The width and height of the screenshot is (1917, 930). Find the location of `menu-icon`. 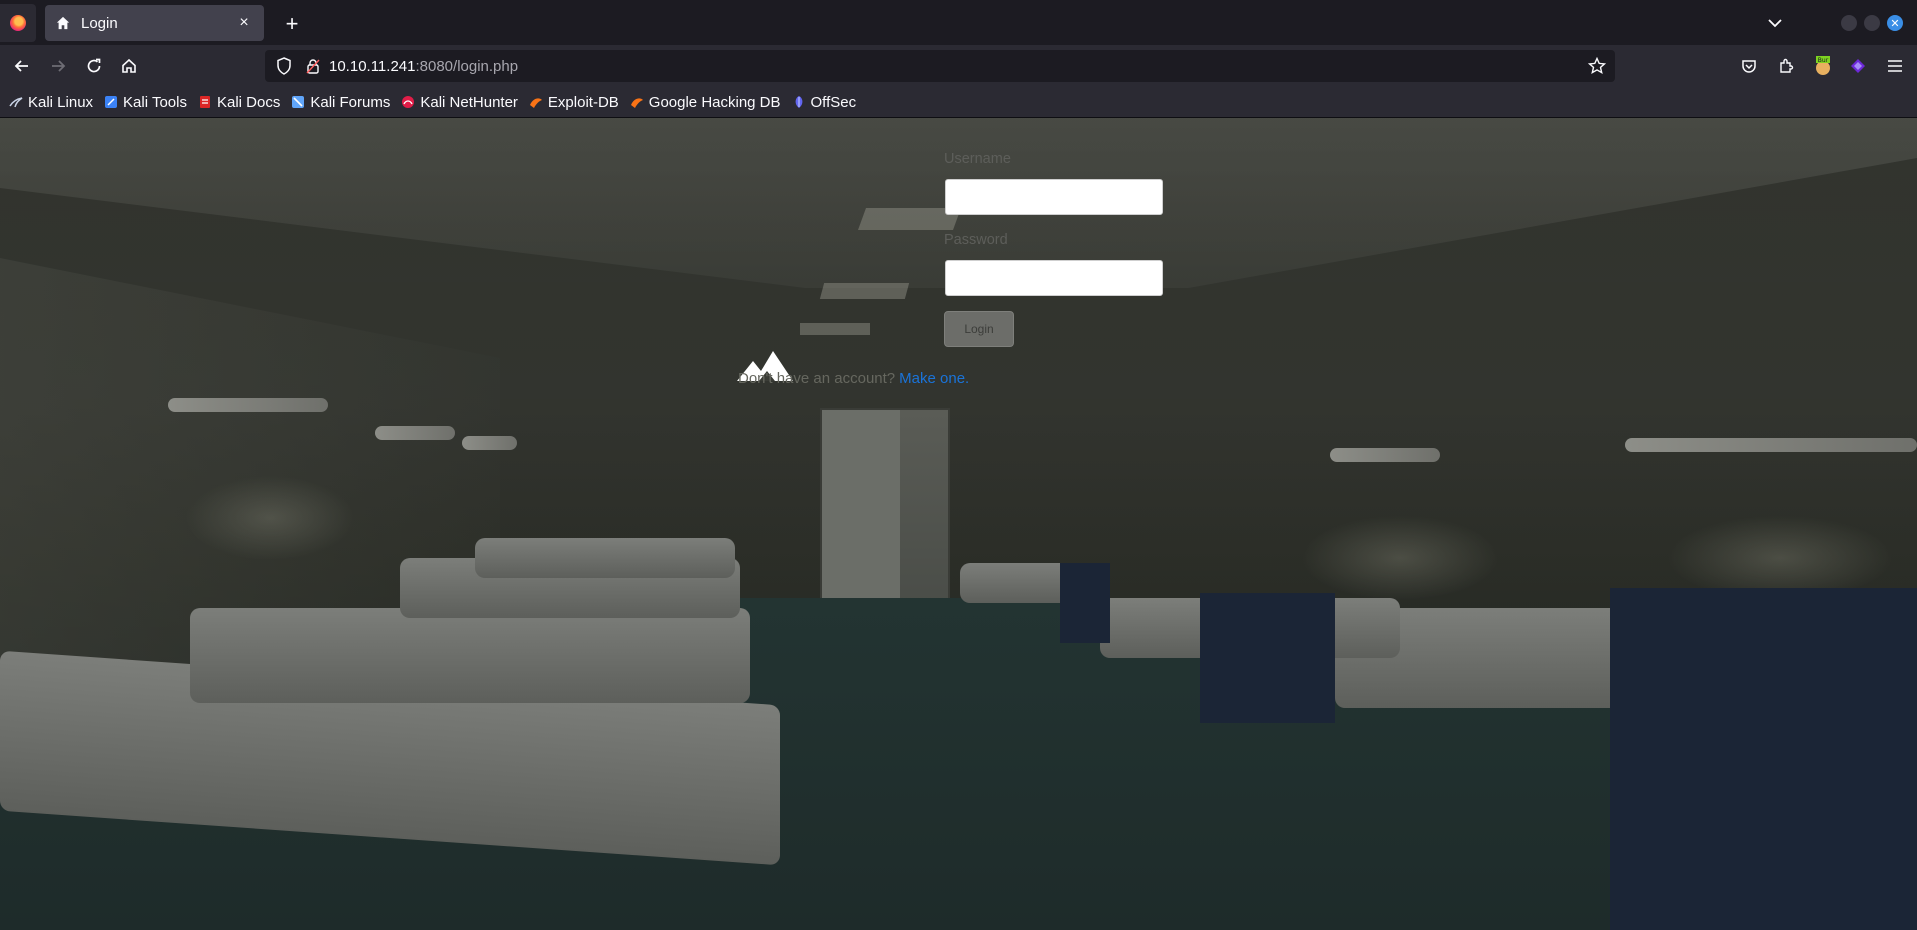

menu-icon is located at coordinates (1895, 66).